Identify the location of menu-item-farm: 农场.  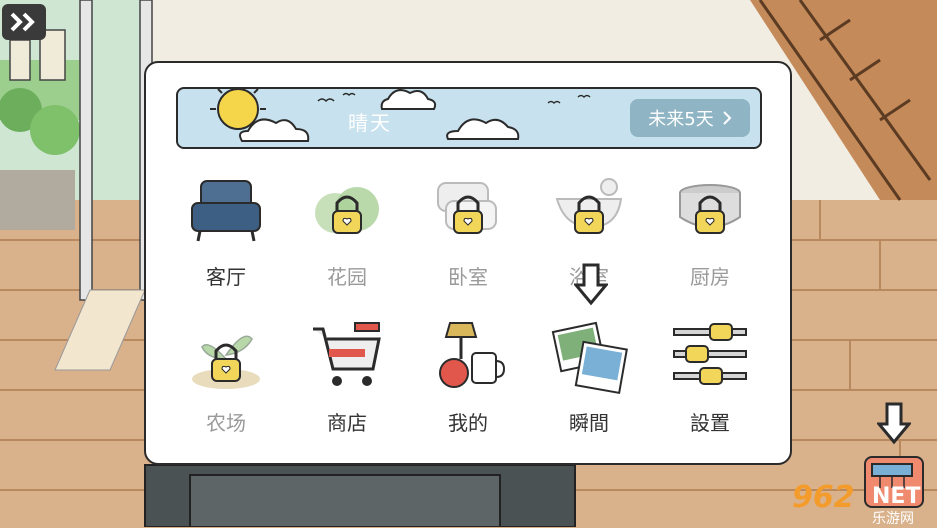
(226, 379).